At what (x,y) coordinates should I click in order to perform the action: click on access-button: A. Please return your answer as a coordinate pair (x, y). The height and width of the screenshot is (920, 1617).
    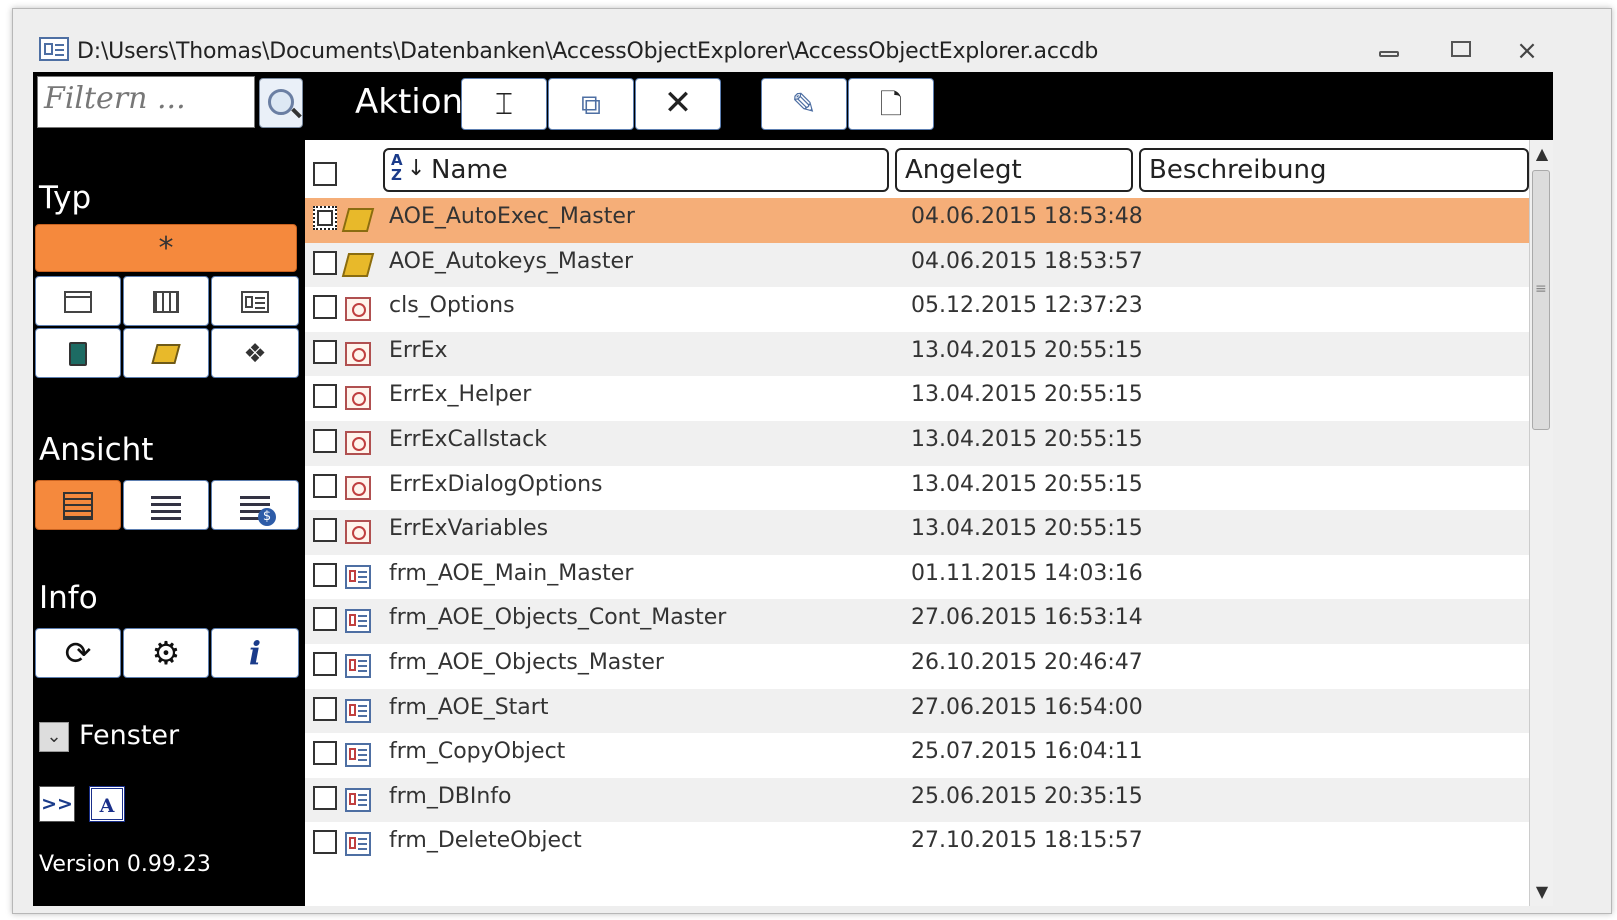
    Looking at the image, I should click on (107, 804).